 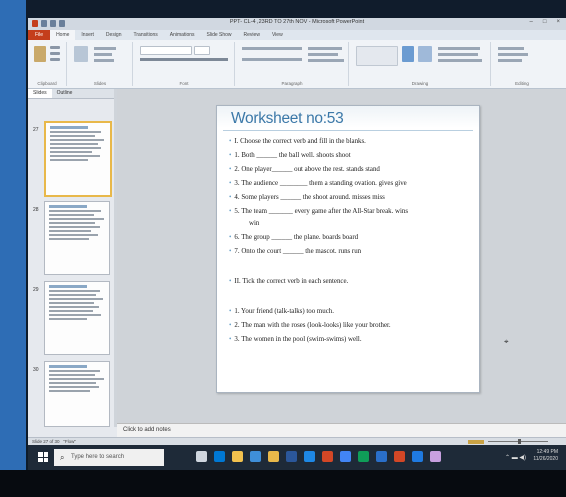 What do you see at coordinates (184, 83) in the screenshot?
I see `group-label-font: Font` at bounding box center [184, 83].